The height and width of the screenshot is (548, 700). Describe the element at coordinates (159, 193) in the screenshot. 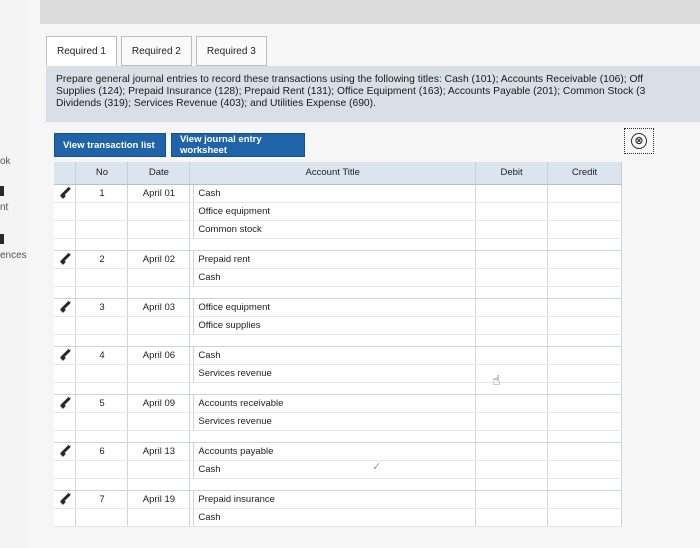

I see `entry-date: April 01` at that location.